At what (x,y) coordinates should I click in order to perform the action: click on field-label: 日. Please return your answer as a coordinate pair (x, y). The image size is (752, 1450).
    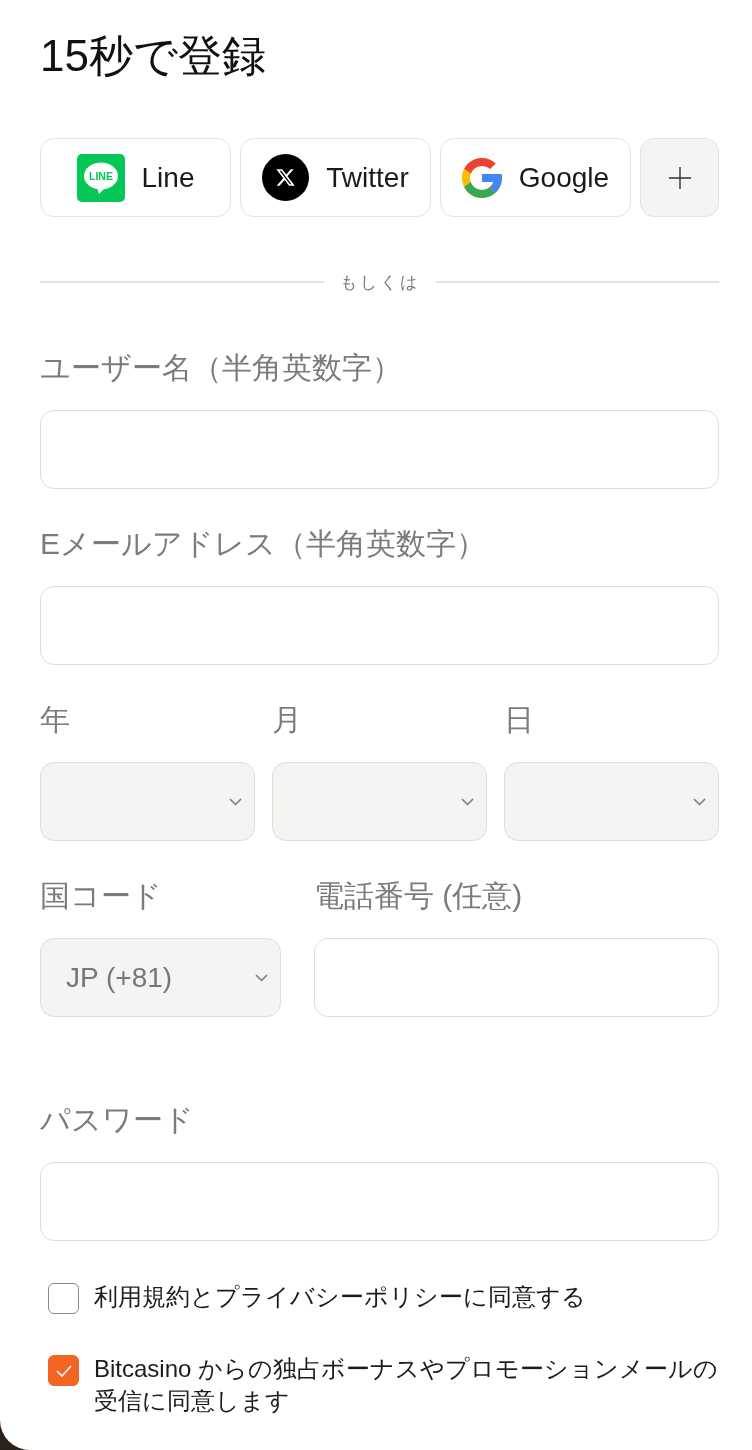
    Looking at the image, I should click on (519, 720).